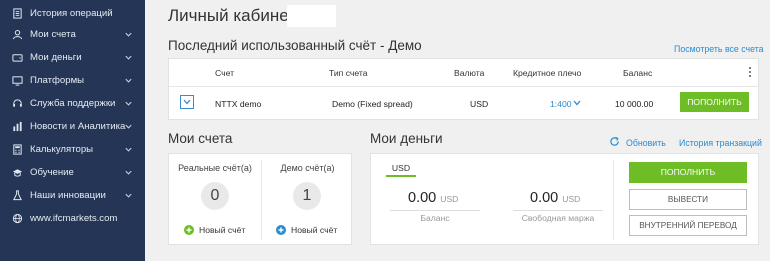 Image resolution: width=770 pixels, height=261 pixels. What do you see at coordinates (56, 57) in the screenshot?
I see `sidebar-item-label: Мои деньги` at bounding box center [56, 57].